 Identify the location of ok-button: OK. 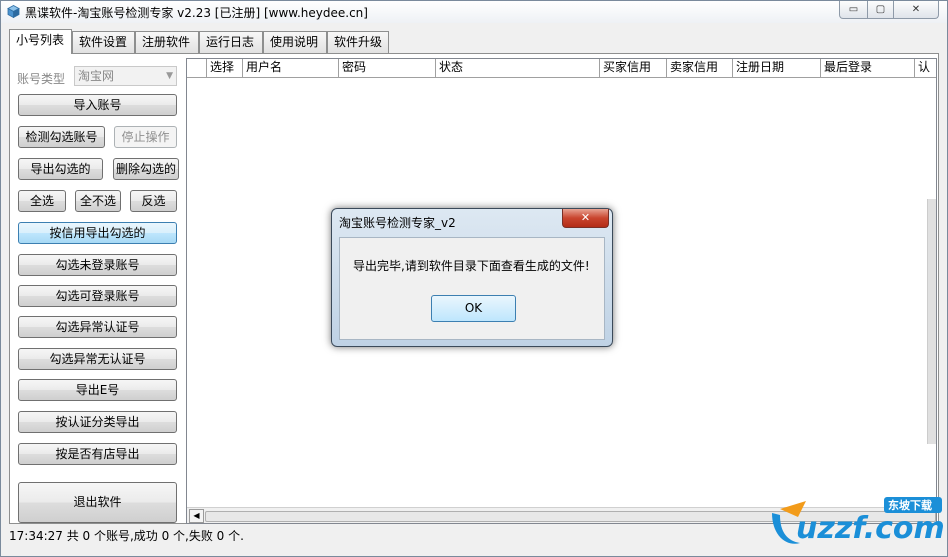
(473, 308).